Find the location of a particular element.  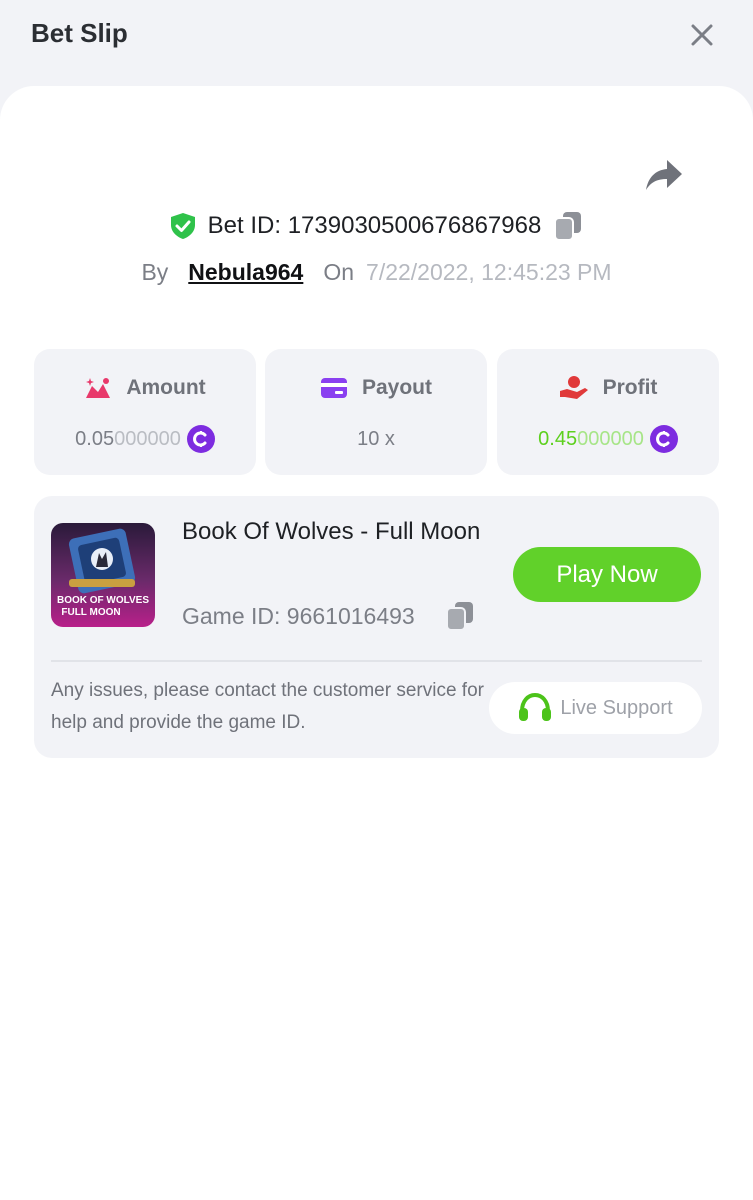

on-label: On is located at coordinates (339, 271).